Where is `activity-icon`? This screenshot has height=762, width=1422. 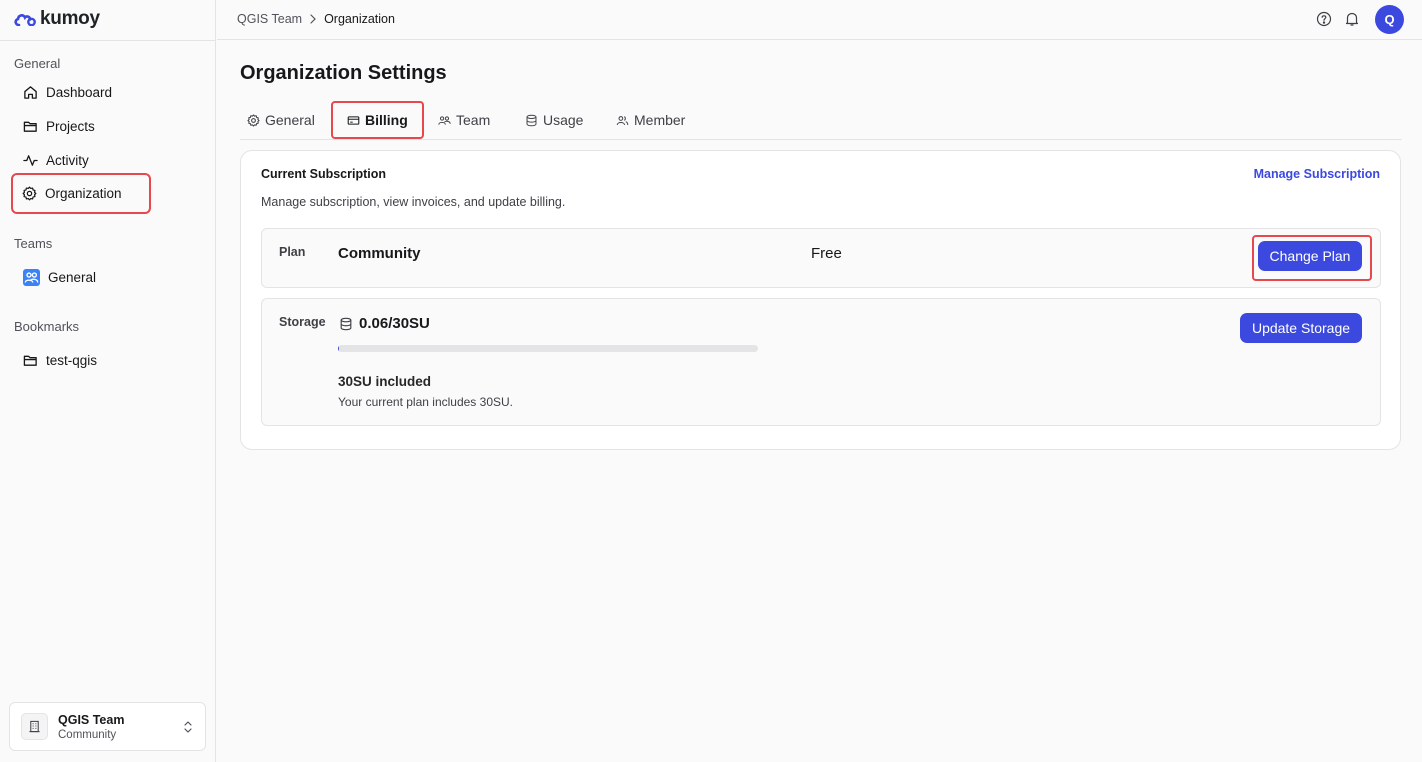
activity-icon is located at coordinates (30, 160).